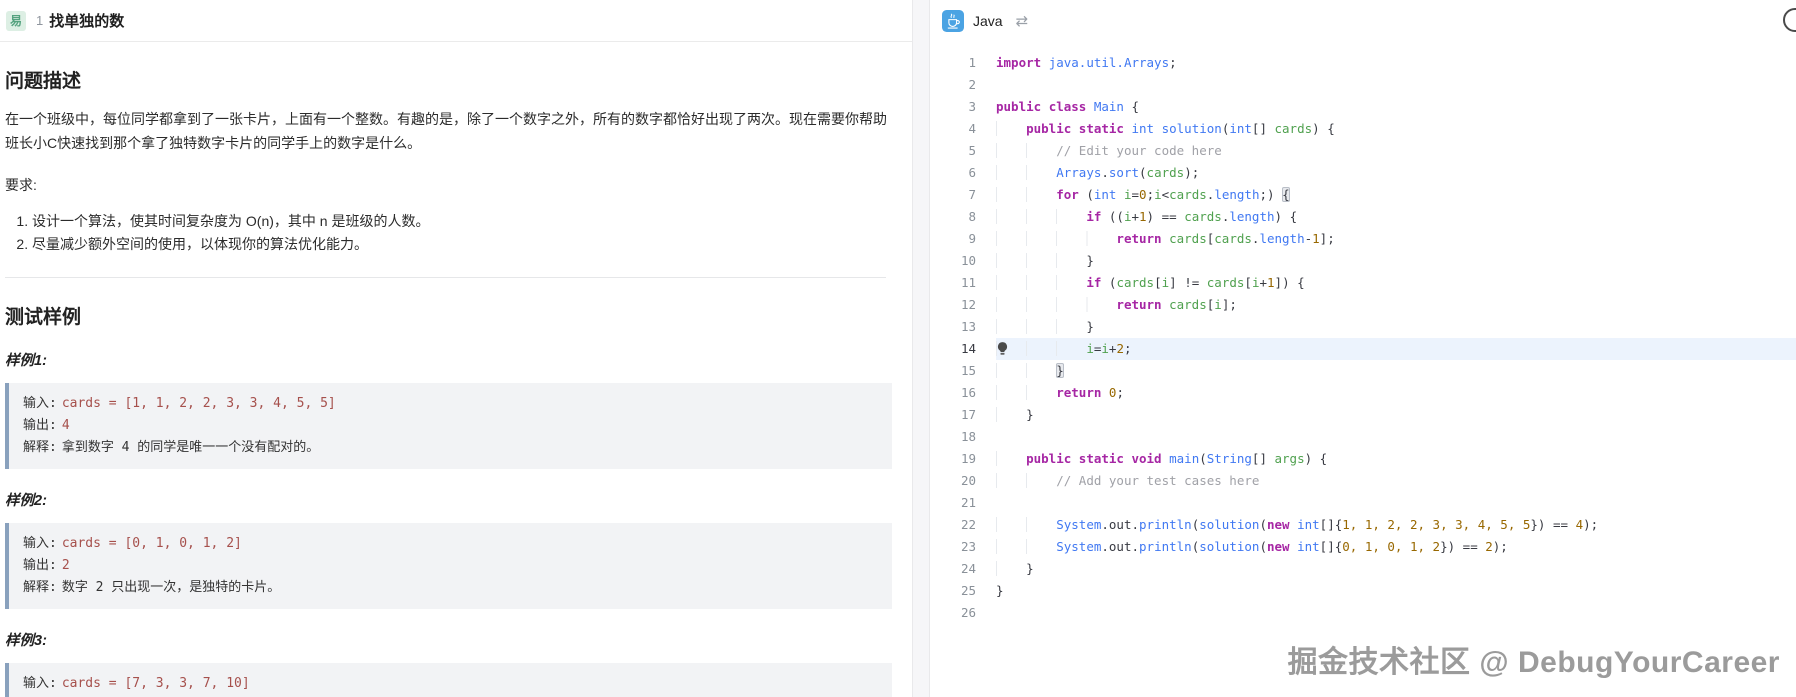 This screenshot has width=1796, height=697. I want to click on code-line: 24 }, so click(1363, 569).